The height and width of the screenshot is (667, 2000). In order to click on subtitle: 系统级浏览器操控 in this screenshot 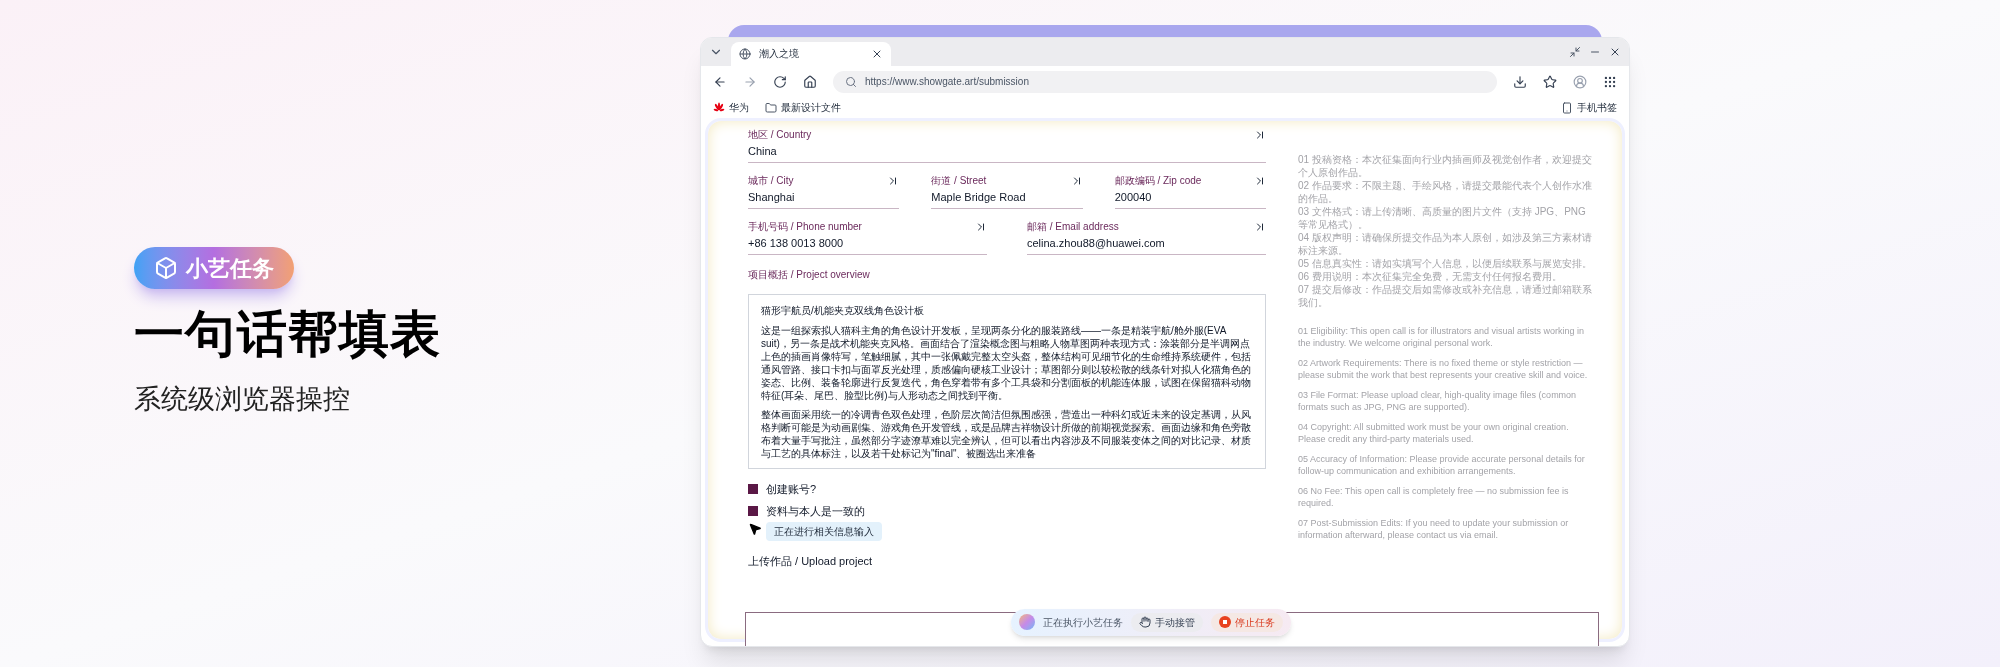, I will do `click(242, 400)`.